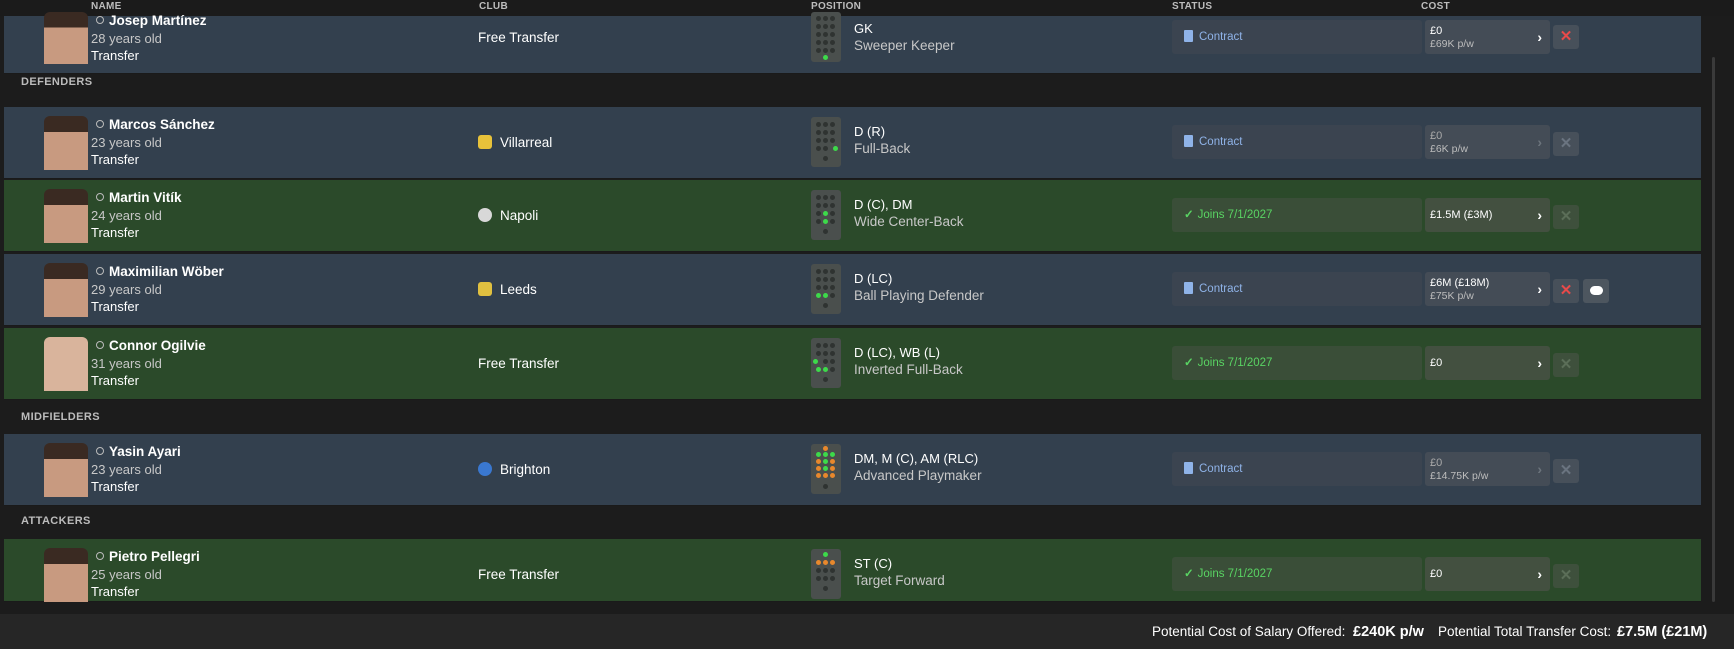 This screenshot has width=1734, height=649. I want to click on cost-cell: £1.5M (£3M) ›, so click(1487, 215).